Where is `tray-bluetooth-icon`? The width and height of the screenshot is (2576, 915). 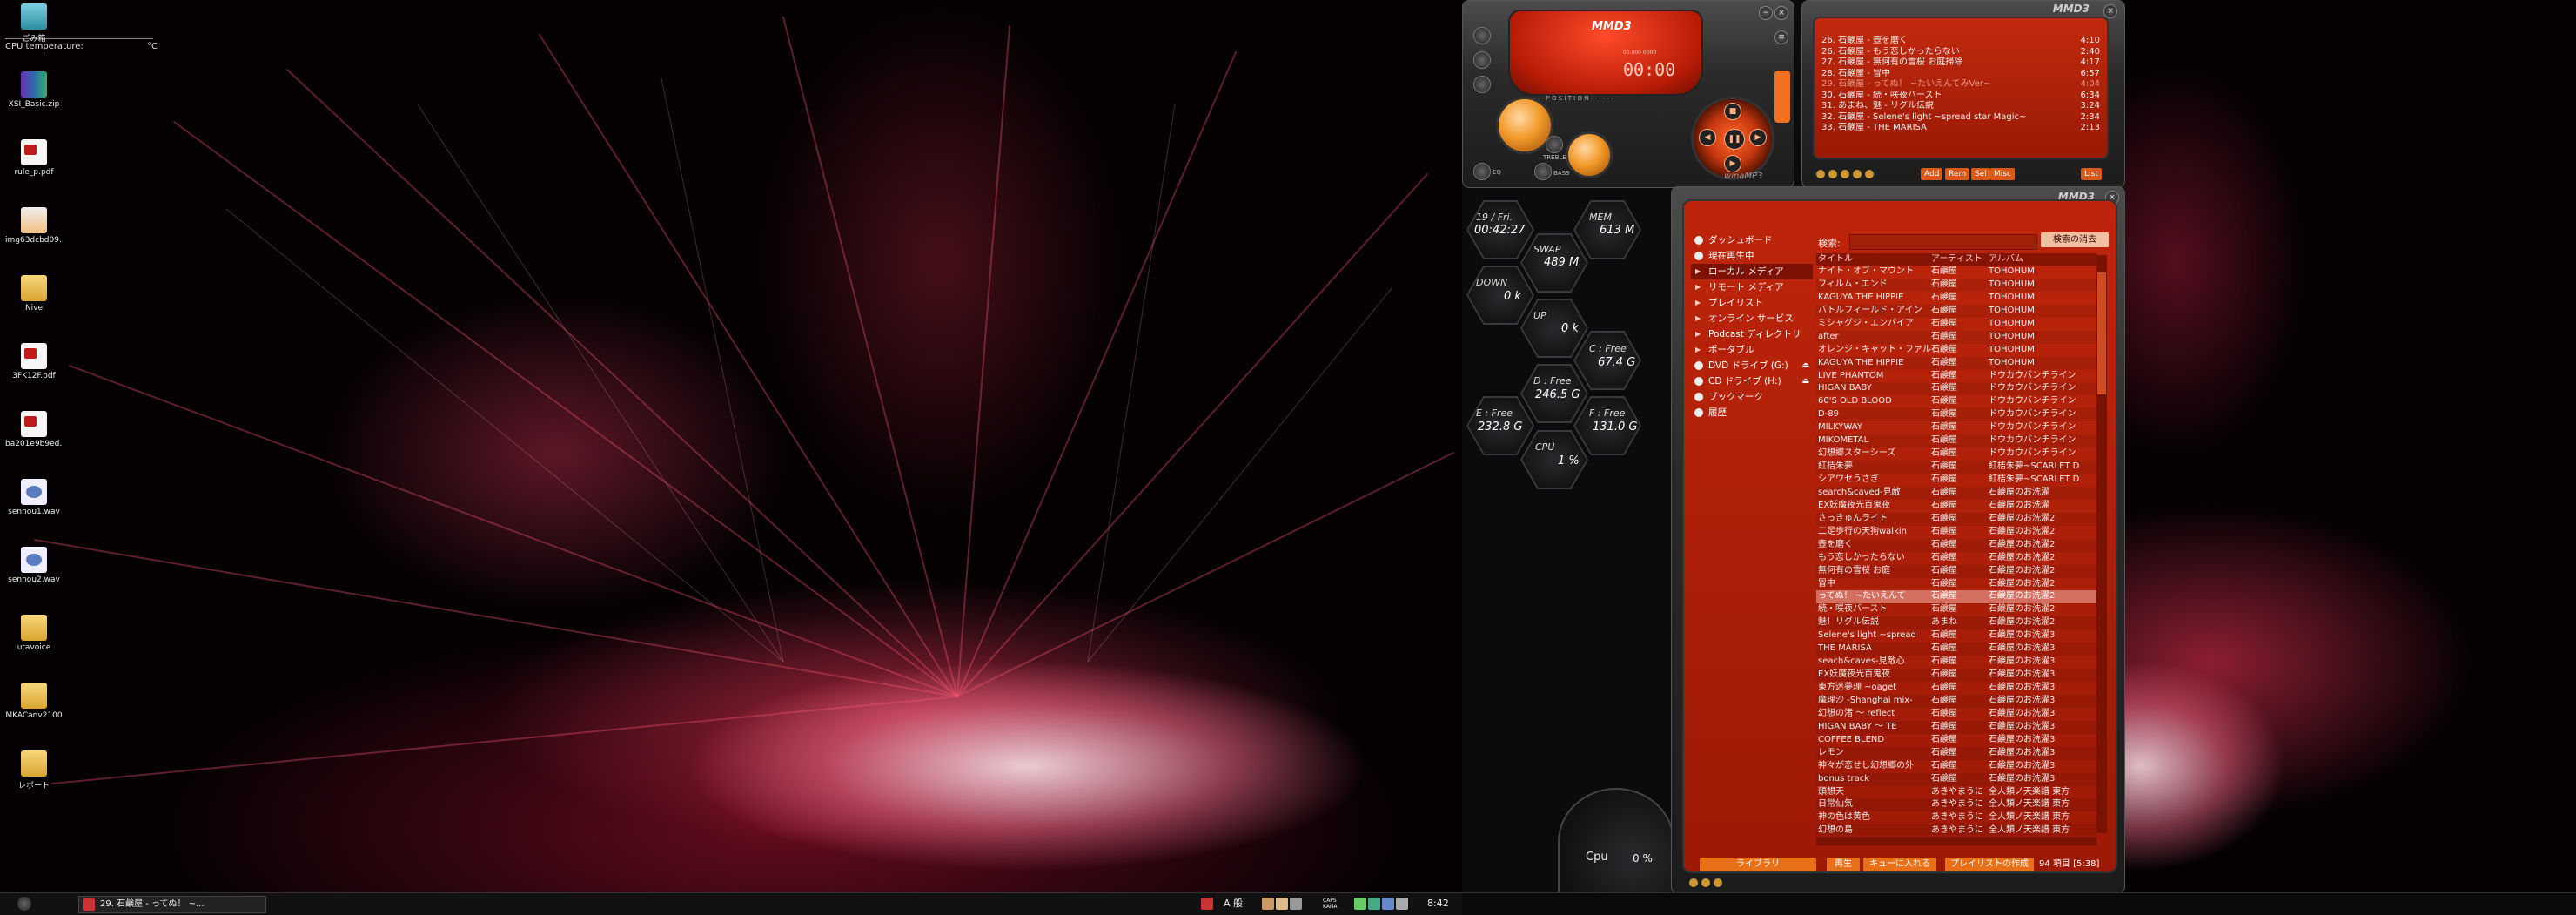
tray-bluetooth-icon is located at coordinates (1388, 904).